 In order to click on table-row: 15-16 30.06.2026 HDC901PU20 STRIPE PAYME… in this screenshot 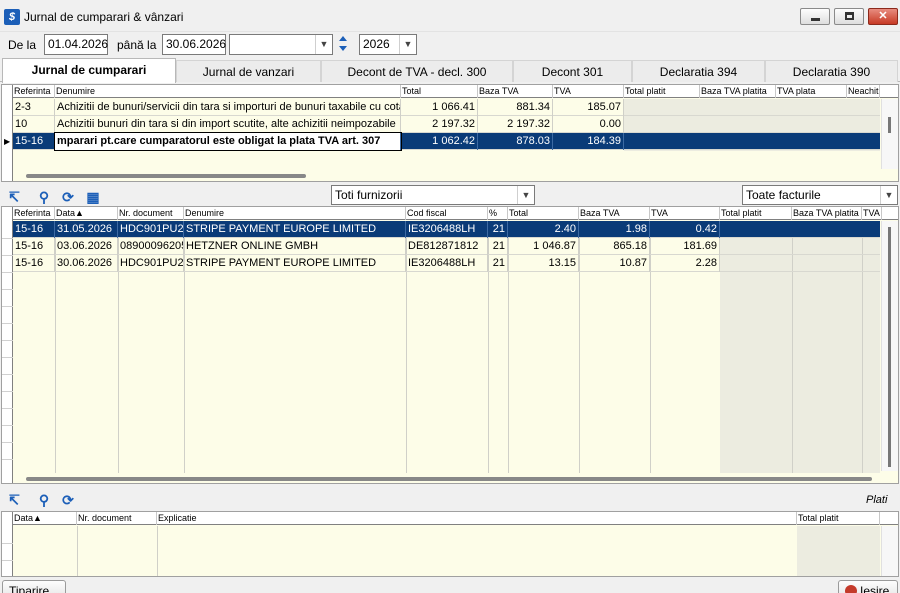, I will do `click(446, 263)`.